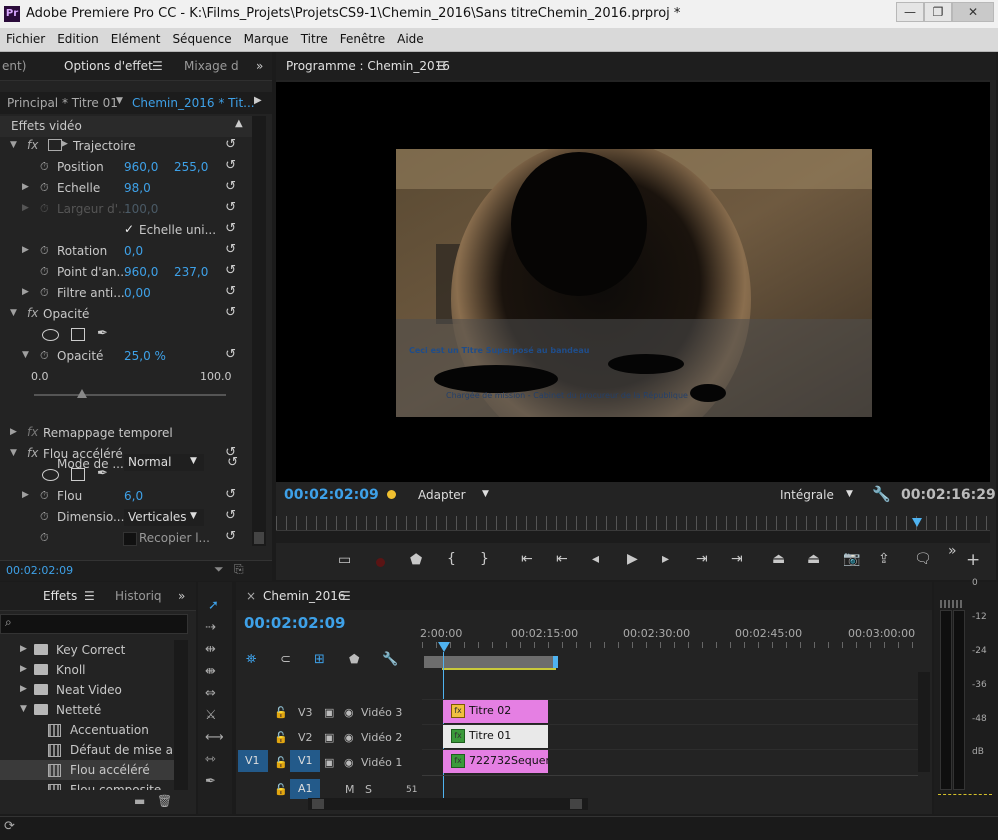  I want to click on rectangle-mask-icon, so click(78, 334).